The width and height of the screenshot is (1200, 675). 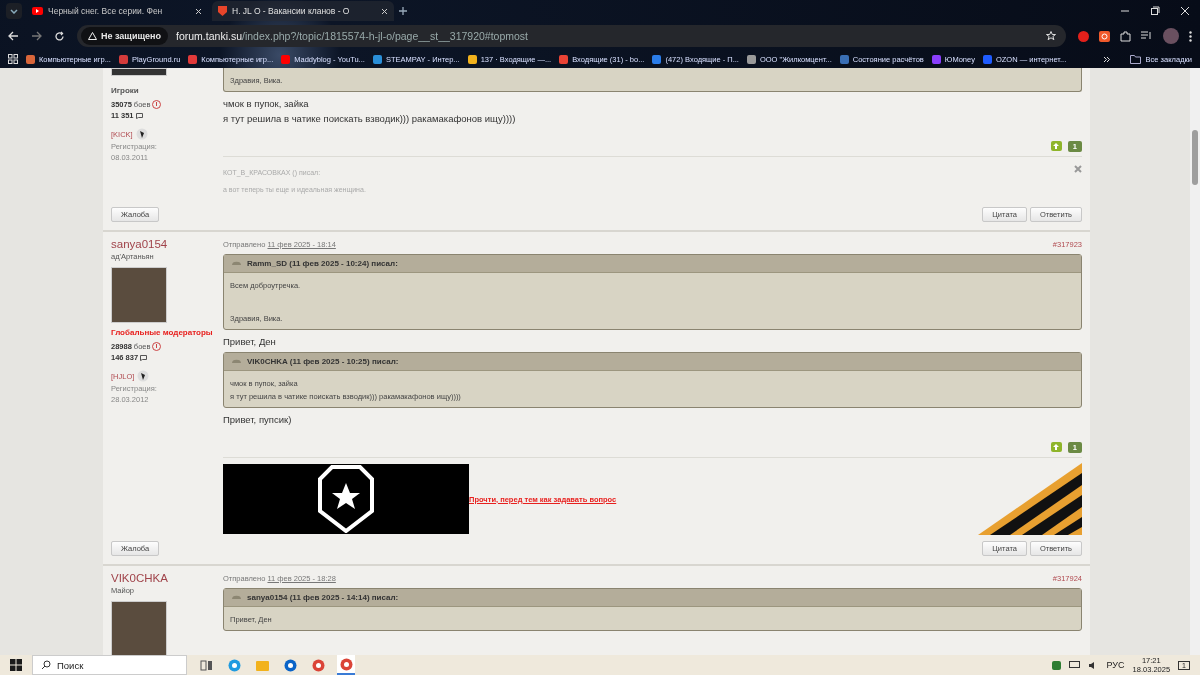 What do you see at coordinates (1171, 36) in the screenshot?
I see `profile-avatar` at bounding box center [1171, 36].